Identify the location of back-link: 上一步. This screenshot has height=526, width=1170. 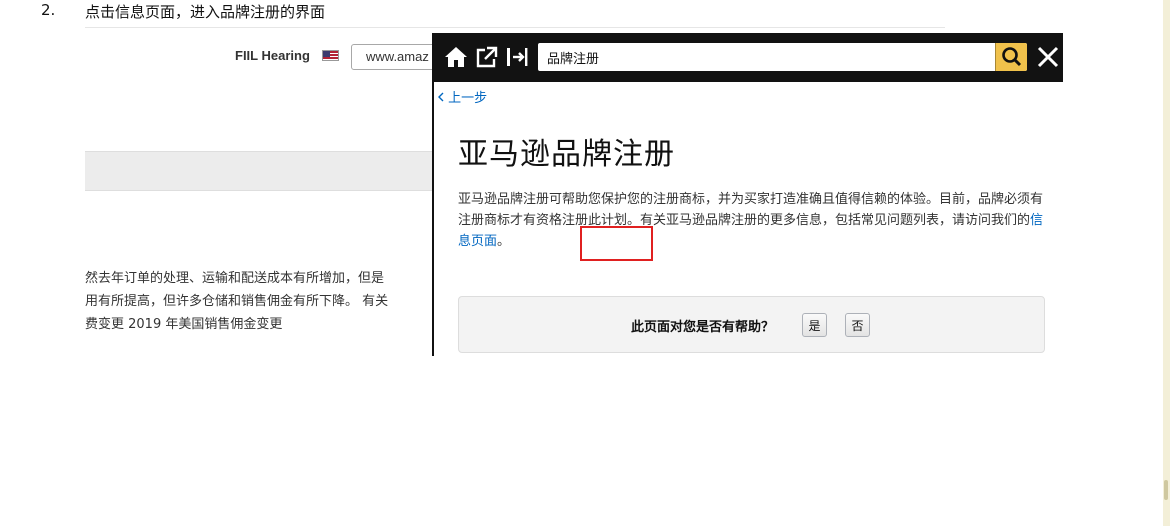
(462, 96).